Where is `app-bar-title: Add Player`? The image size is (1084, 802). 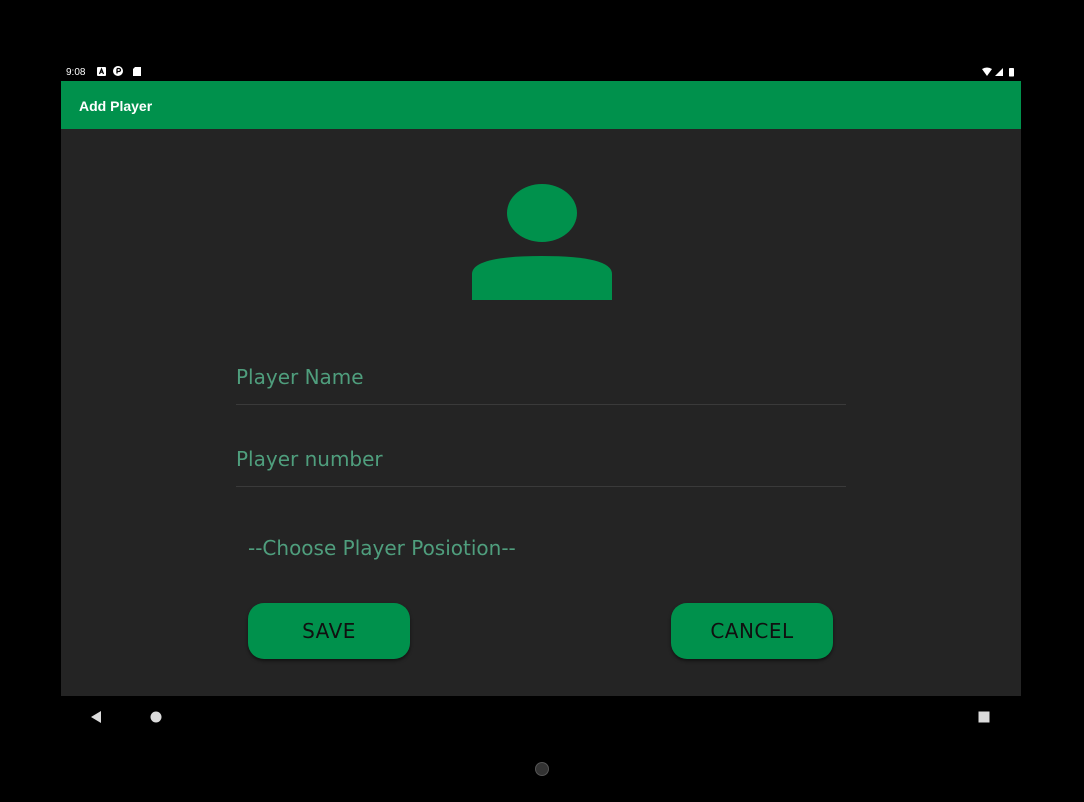 app-bar-title: Add Player is located at coordinates (116, 106).